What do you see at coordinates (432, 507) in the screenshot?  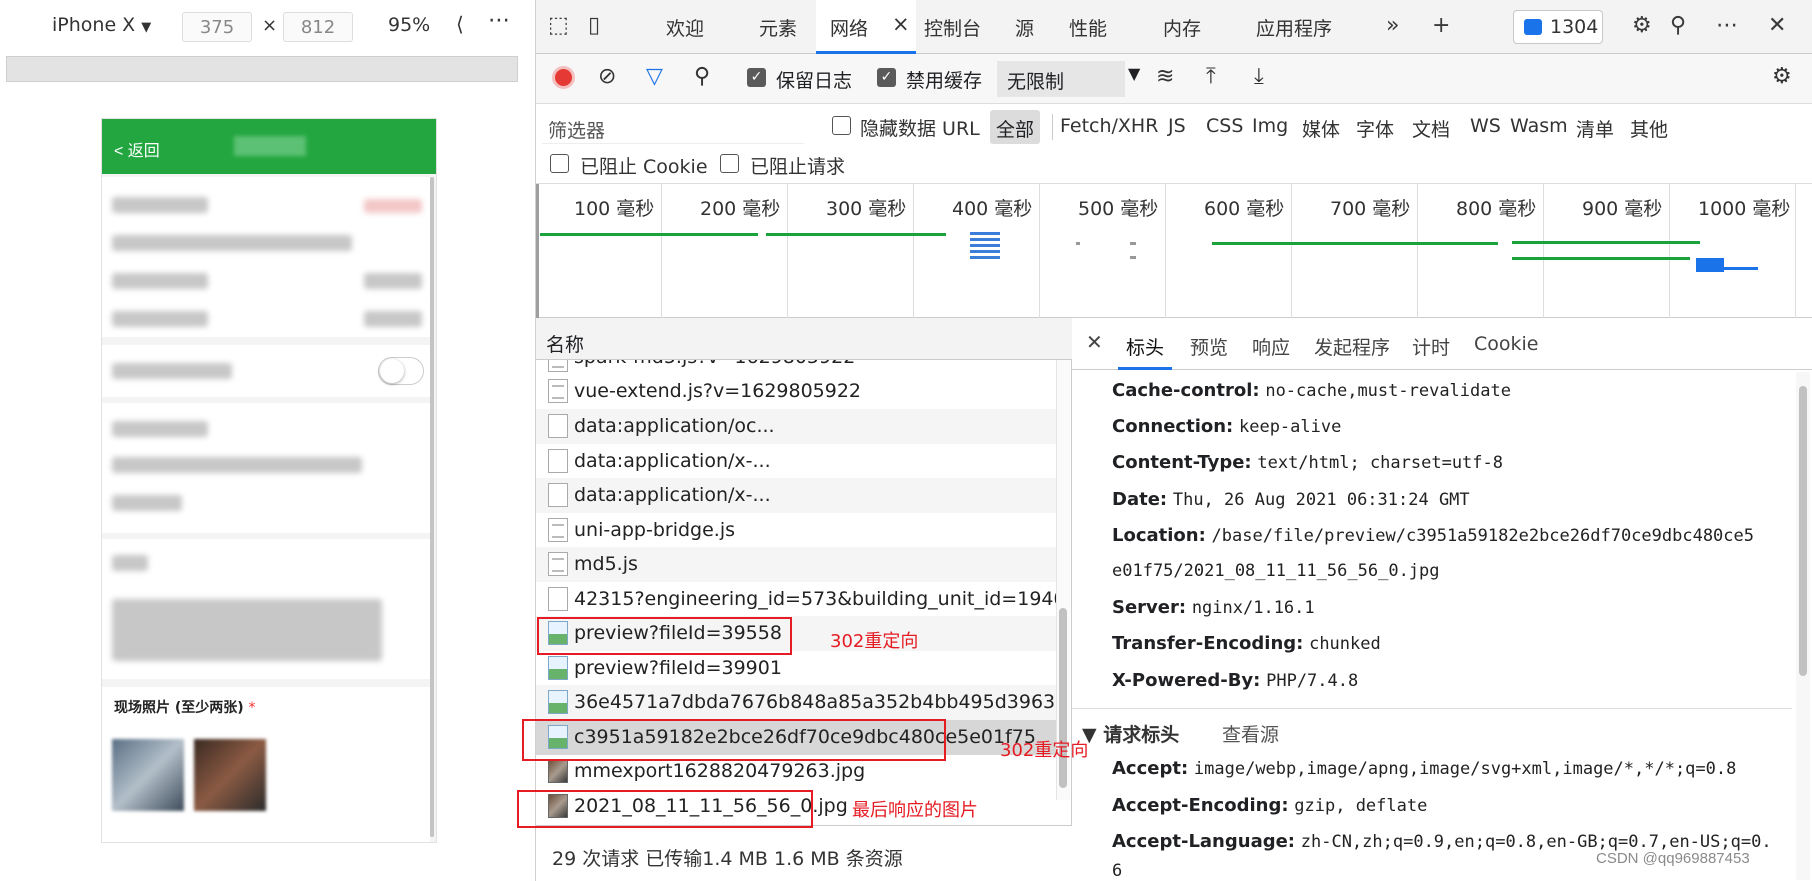 I see `phone-scrollbar` at bounding box center [432, 507].